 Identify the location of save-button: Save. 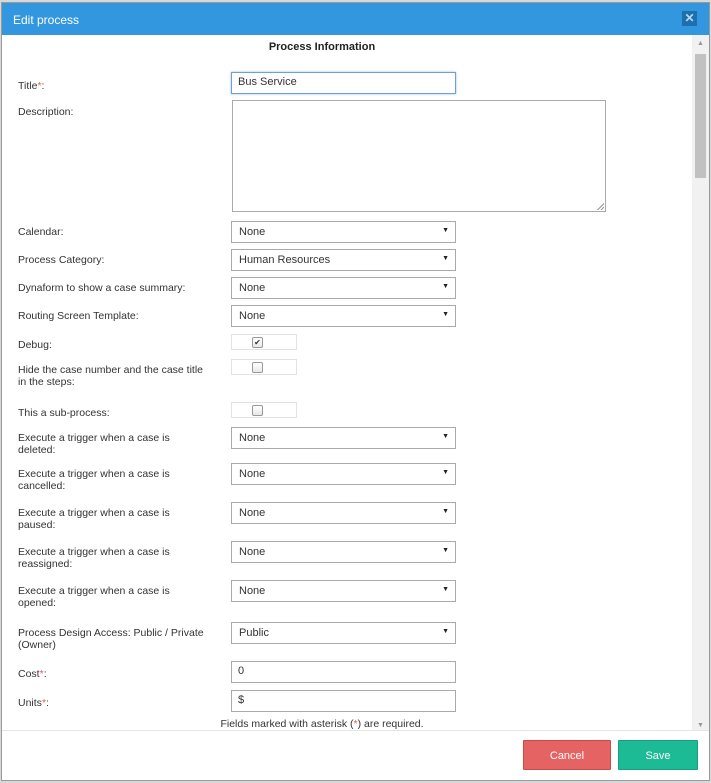
(658, 755).